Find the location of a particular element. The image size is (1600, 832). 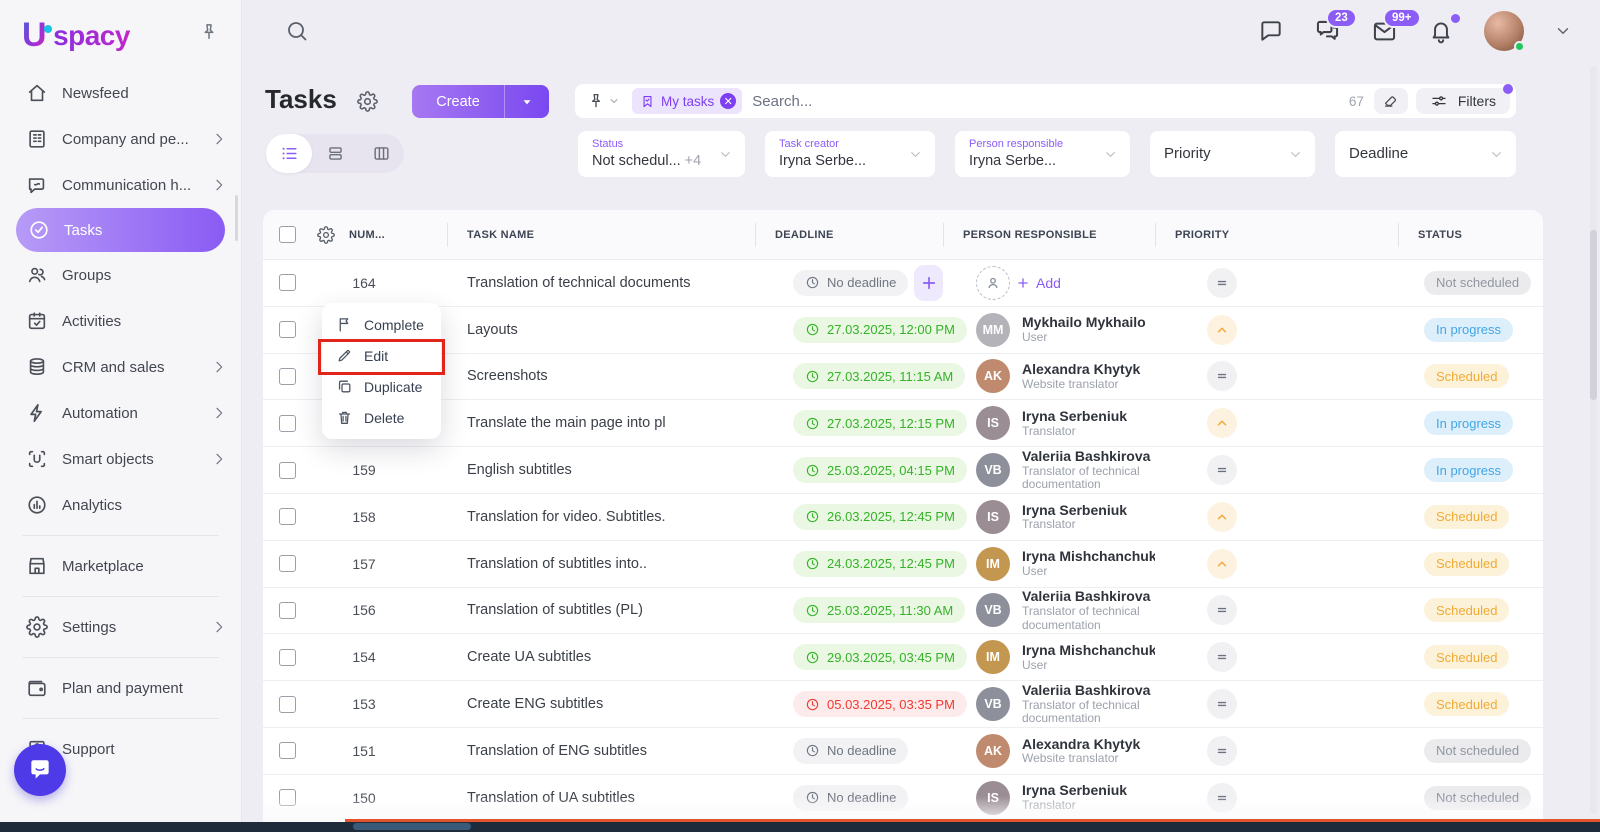

menu-item-duplicate: Duplicate is located at coordinates (381, 386).